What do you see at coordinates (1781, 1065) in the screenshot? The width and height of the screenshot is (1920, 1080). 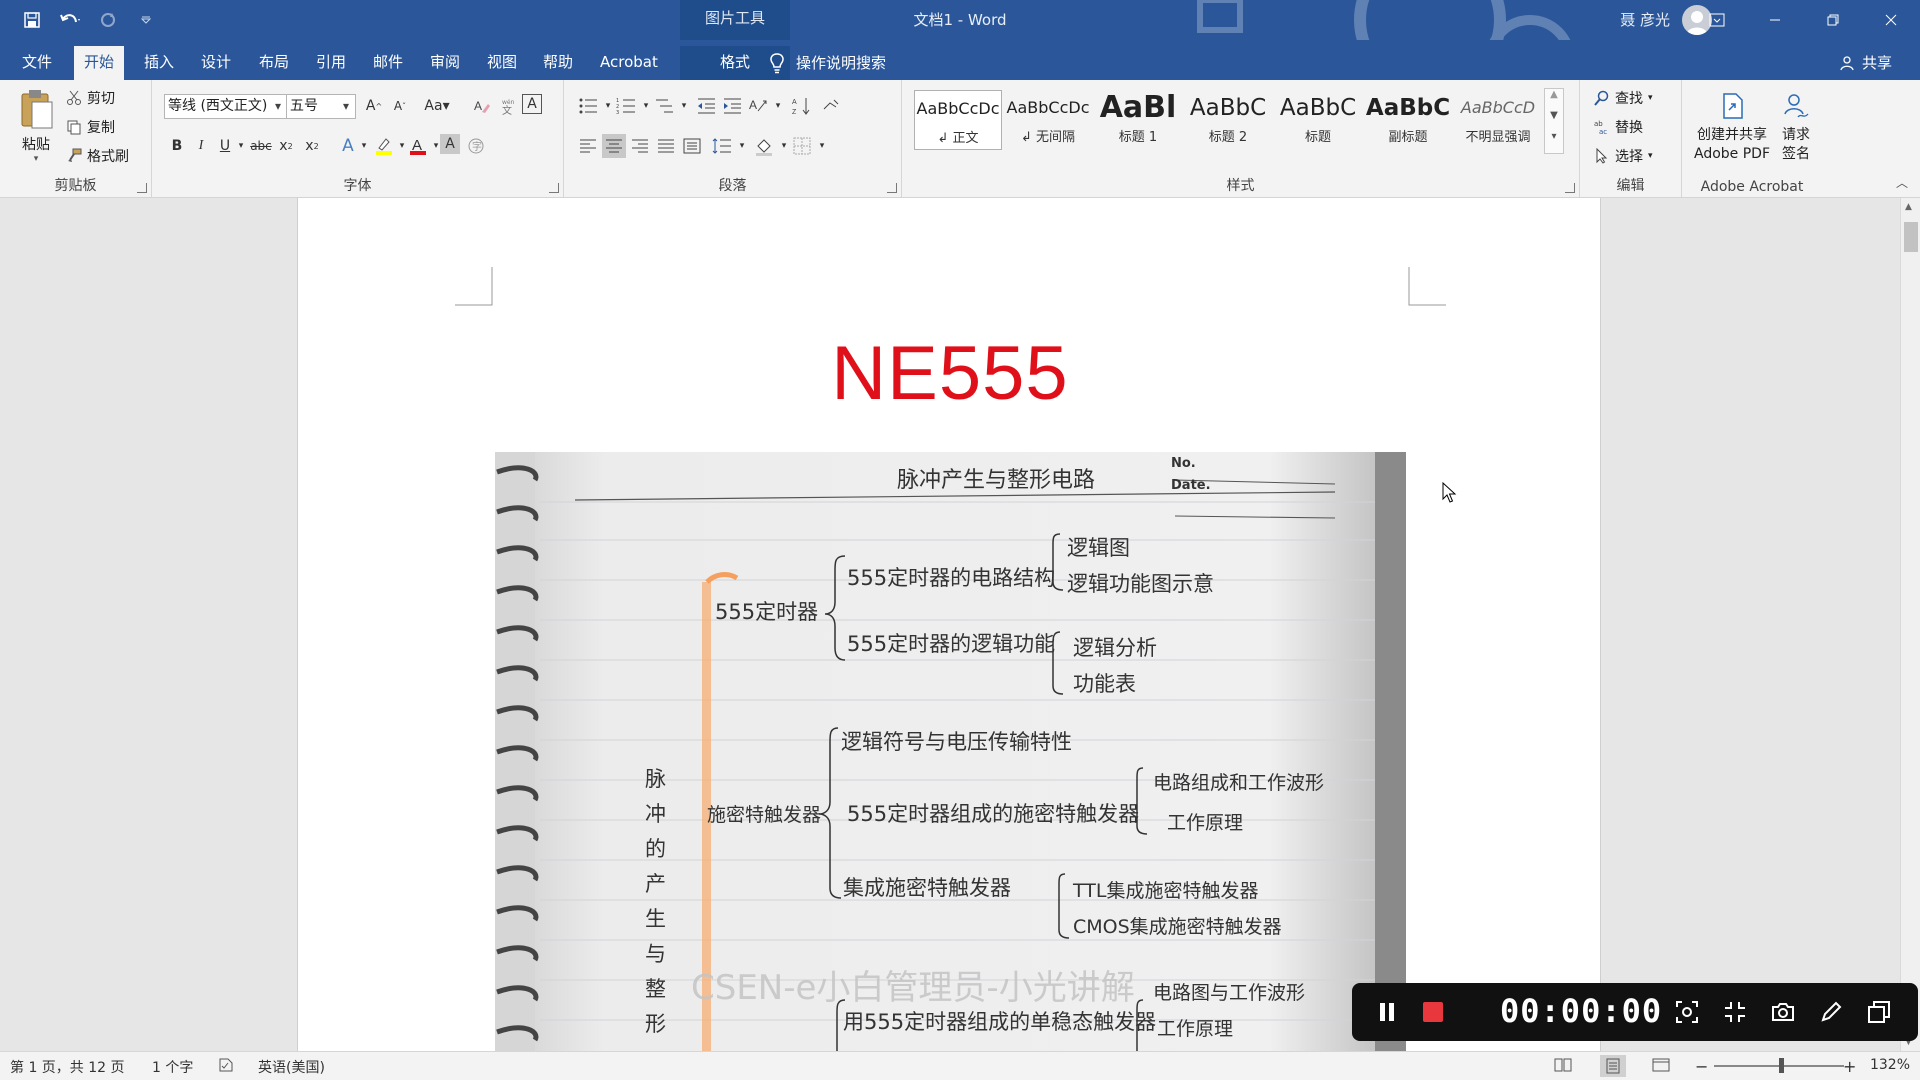 I see `zoom-slider-knob` at bounding box center [1781, 1065].